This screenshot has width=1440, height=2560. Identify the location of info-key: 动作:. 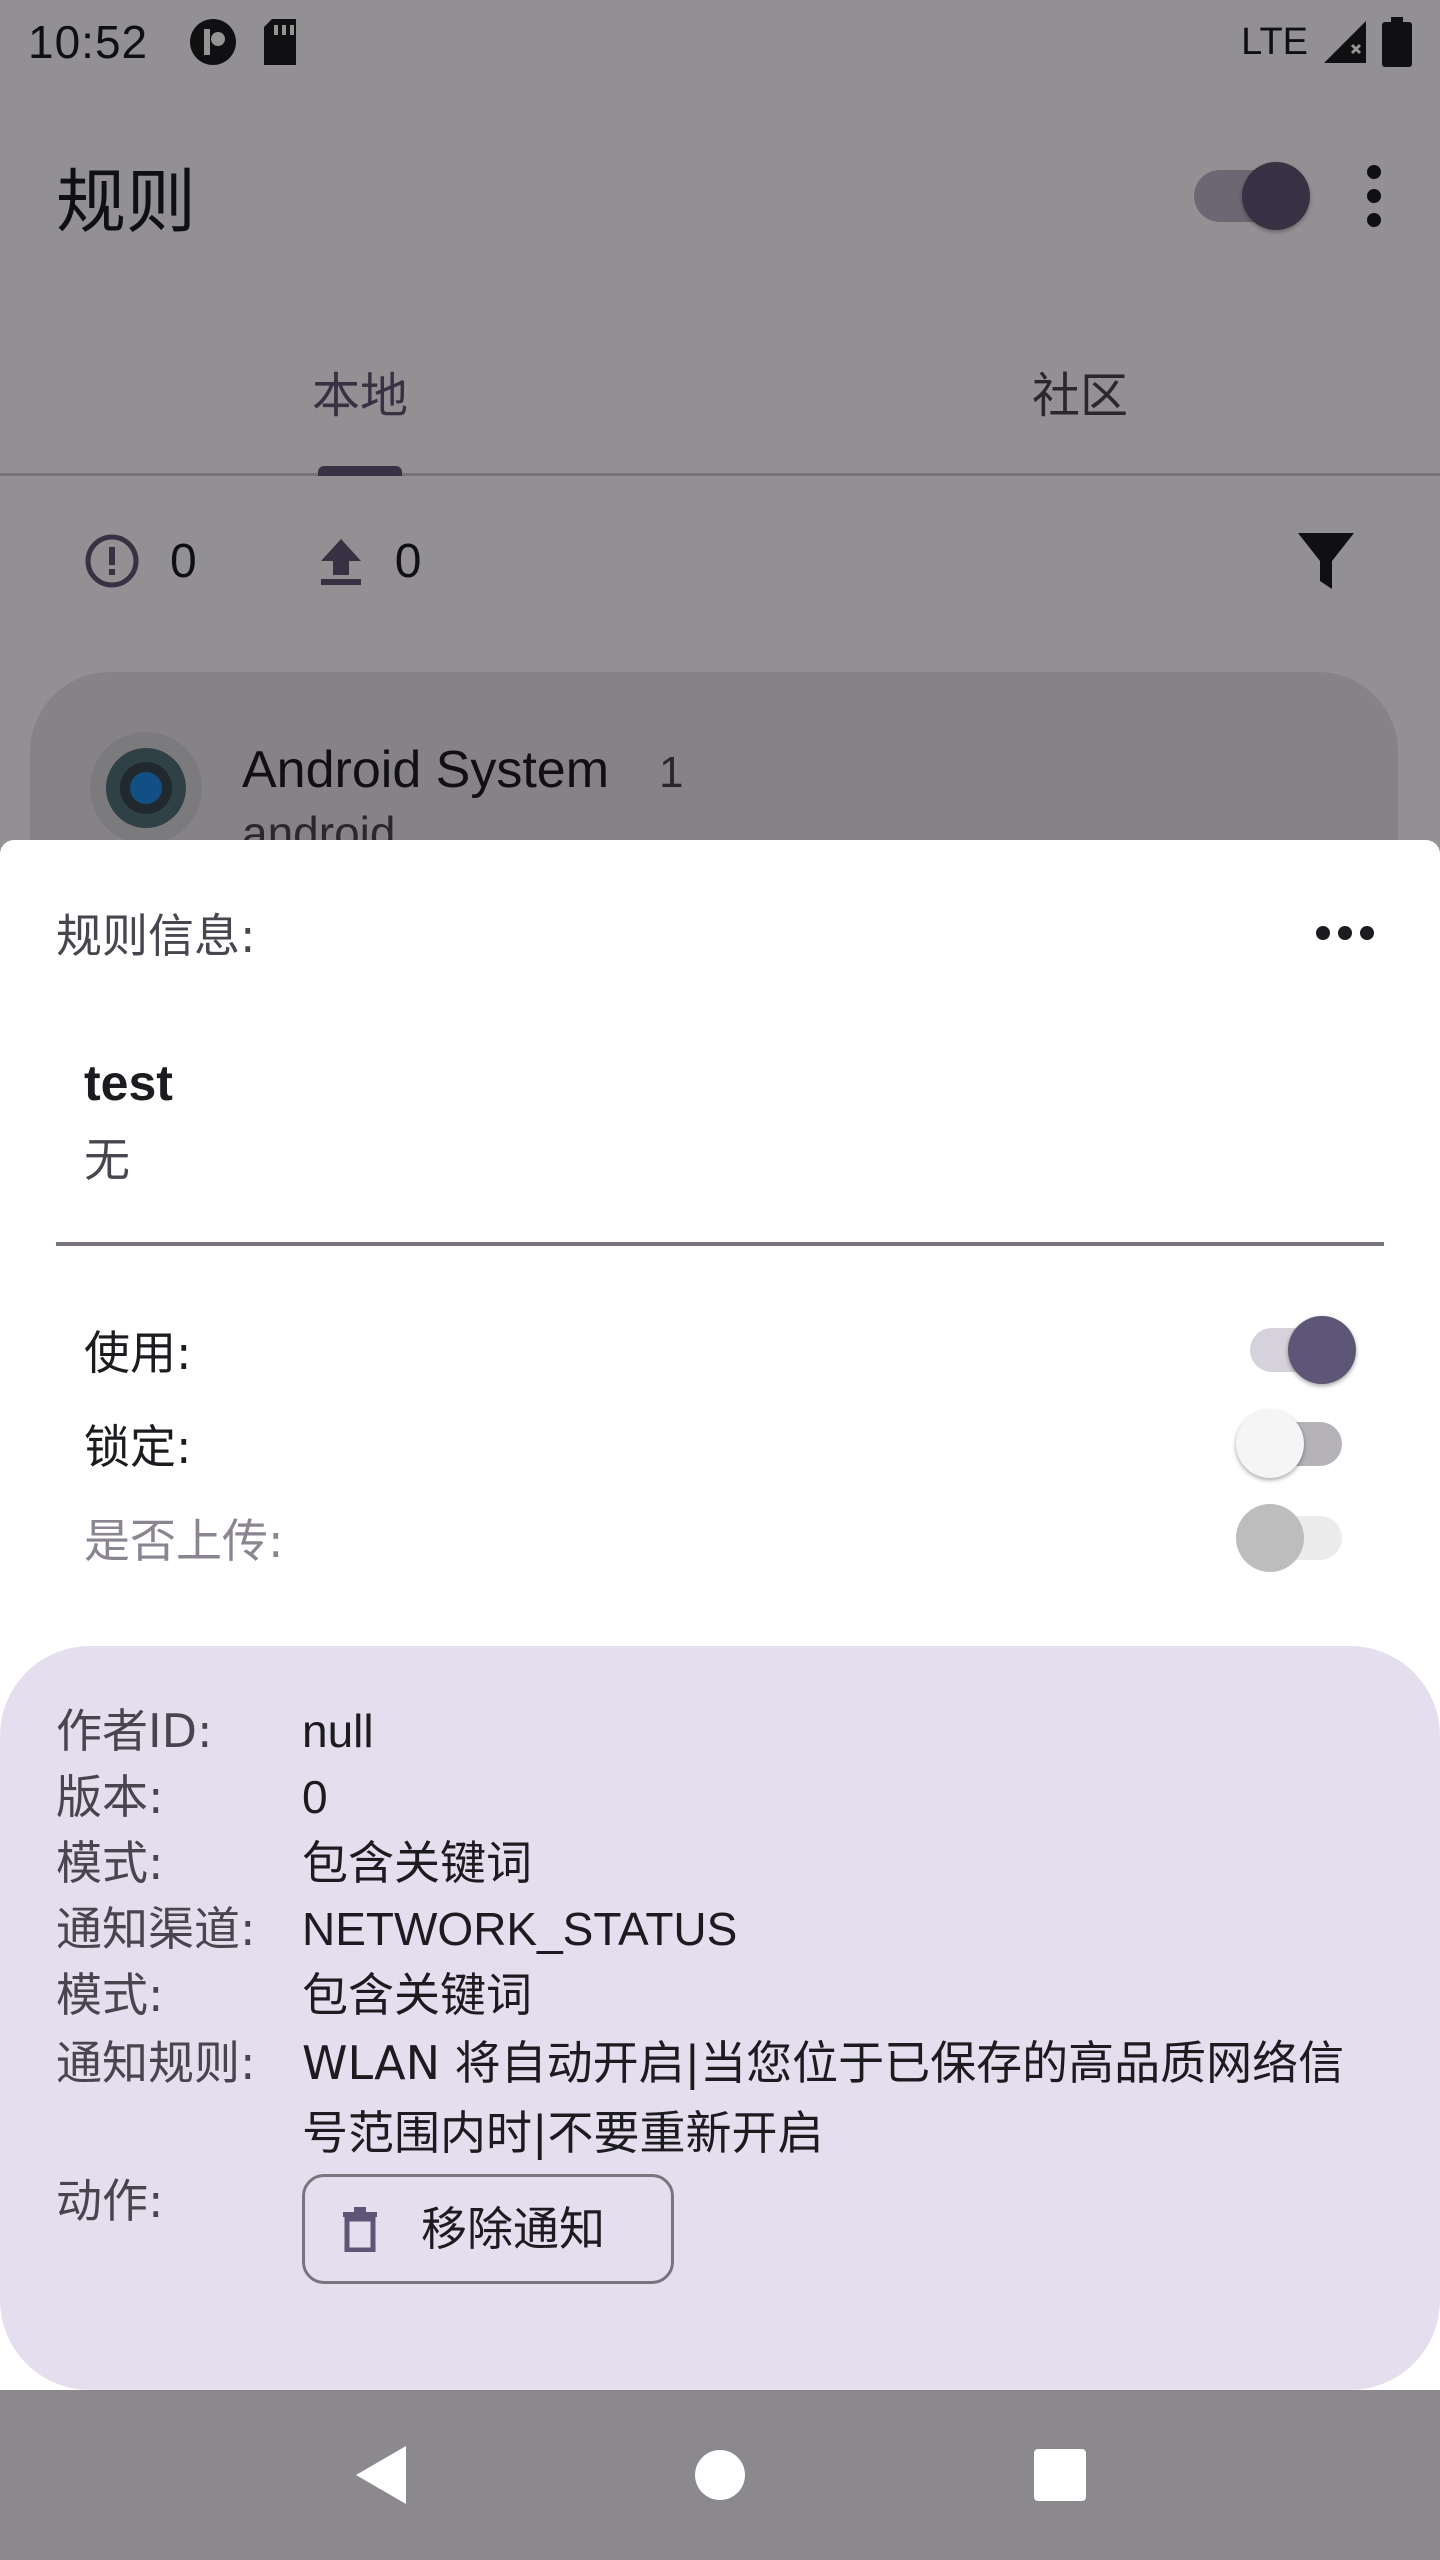
(110, 2201).